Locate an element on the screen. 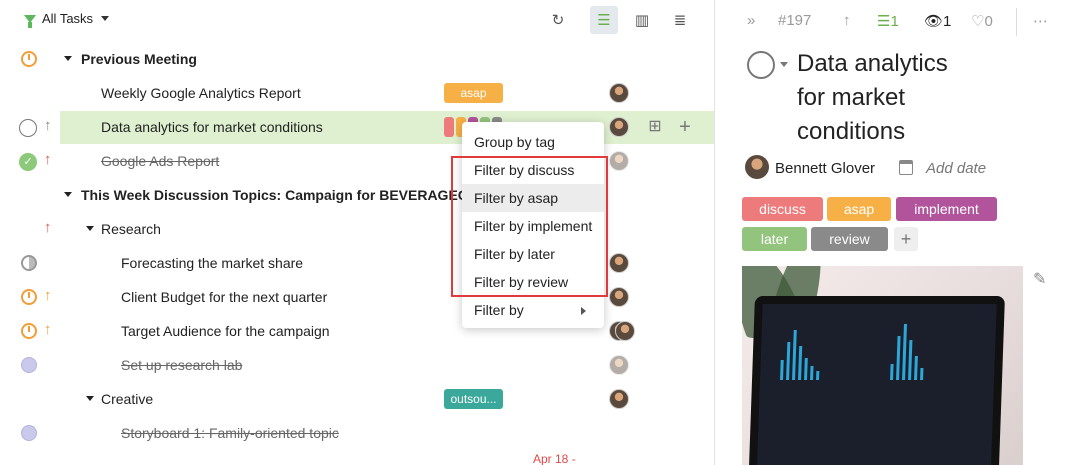 This screenshot has height=465, width=1073. gantt-view-icon: ≣ is located at coordinates (680, 20).